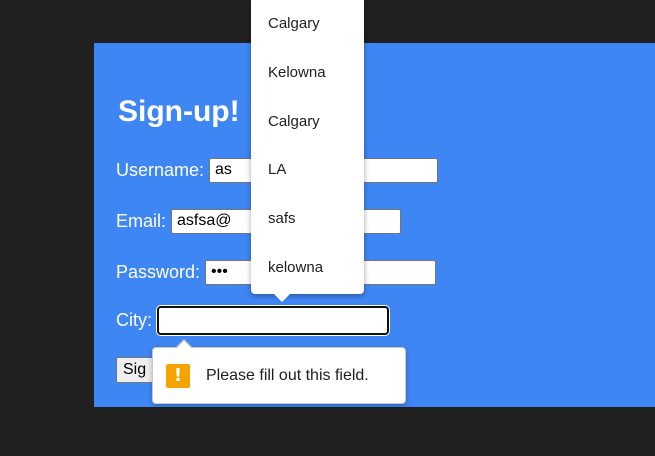 The width and height of the screenshot is (655, 456). What do you see at coordinates (179, 111) in the screenshot?
I see `form-title: Sign-up!` at bounding box center [179, 111].